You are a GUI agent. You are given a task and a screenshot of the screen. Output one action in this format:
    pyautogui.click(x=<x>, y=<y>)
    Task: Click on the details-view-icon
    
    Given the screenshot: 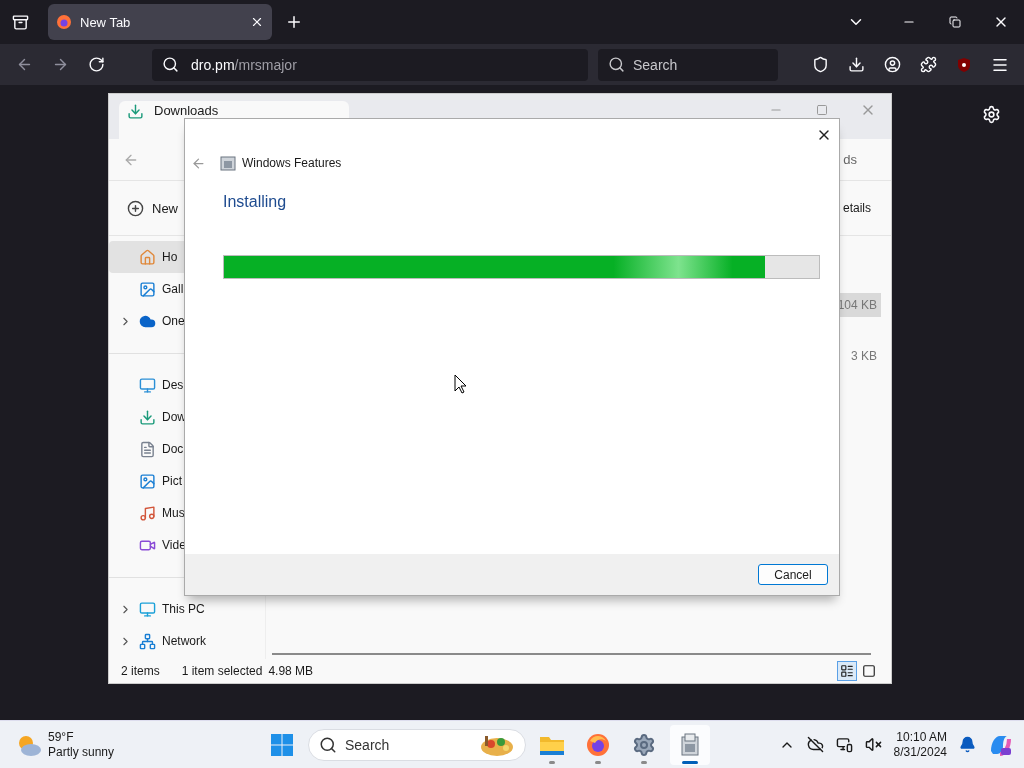 What is the action you would take?
    pyautogui.click(x=847, y=671)
    